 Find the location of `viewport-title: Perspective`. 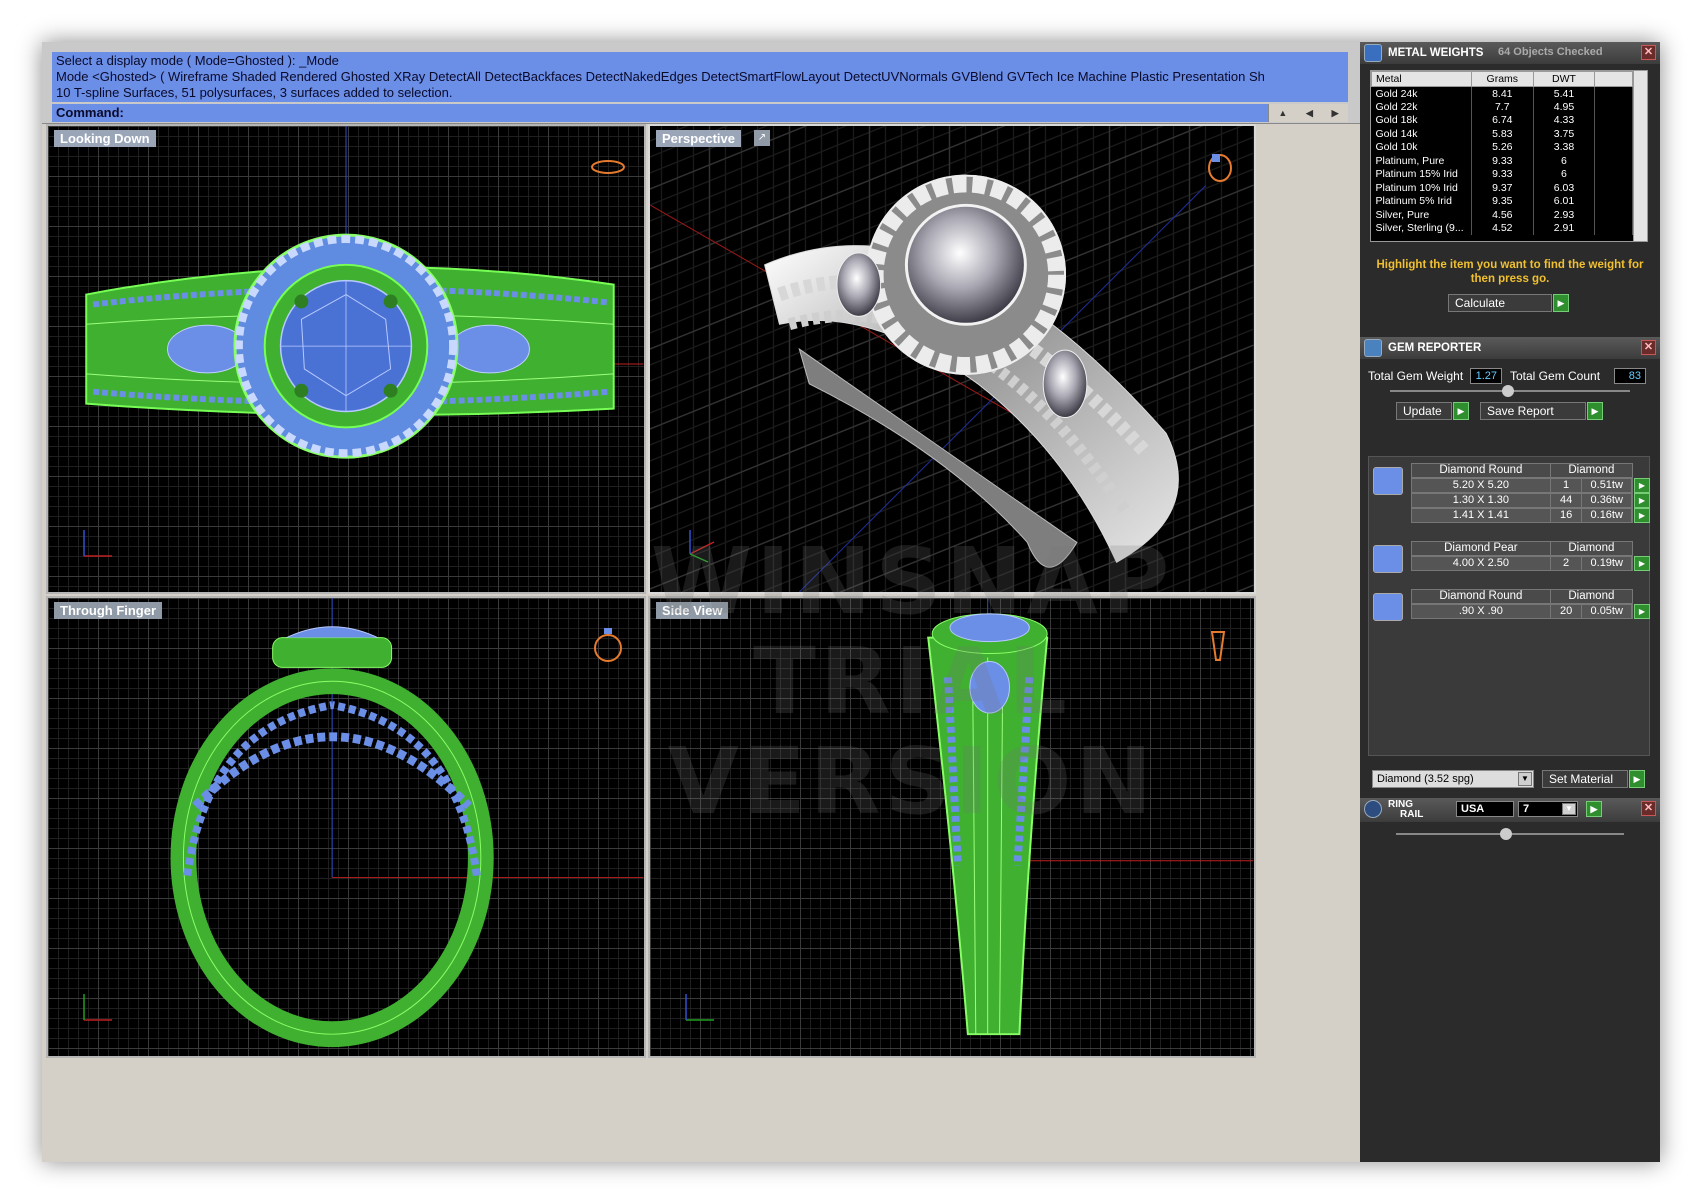

viewport-title: Perspective is located at coordinates (698, 138).